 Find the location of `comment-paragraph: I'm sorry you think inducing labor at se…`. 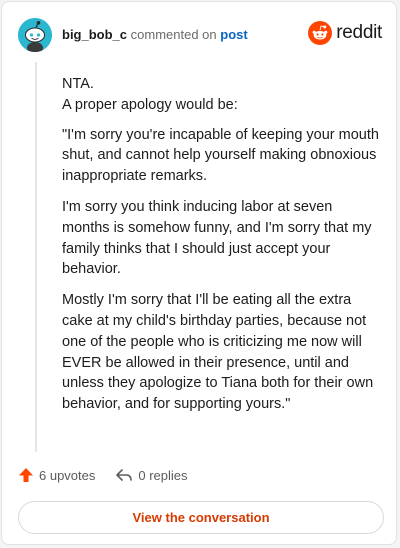

comment-paragraph: I'm sorry you think inducing labor at se… is located at coordinates (217, 238).